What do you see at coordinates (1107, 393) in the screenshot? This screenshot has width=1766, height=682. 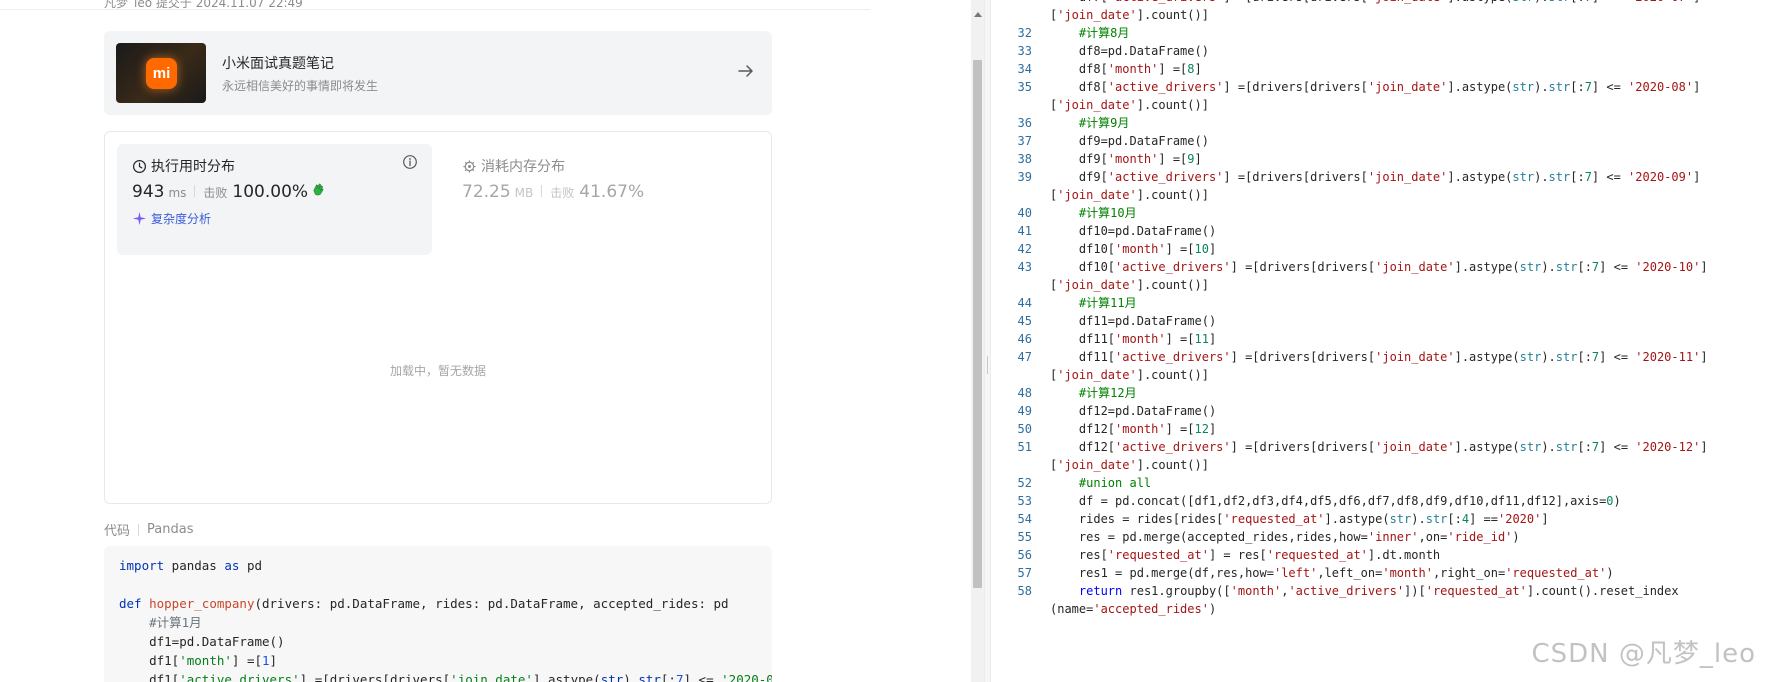 I see `line-text: #计算12月` at bounding box center [1107, 393].